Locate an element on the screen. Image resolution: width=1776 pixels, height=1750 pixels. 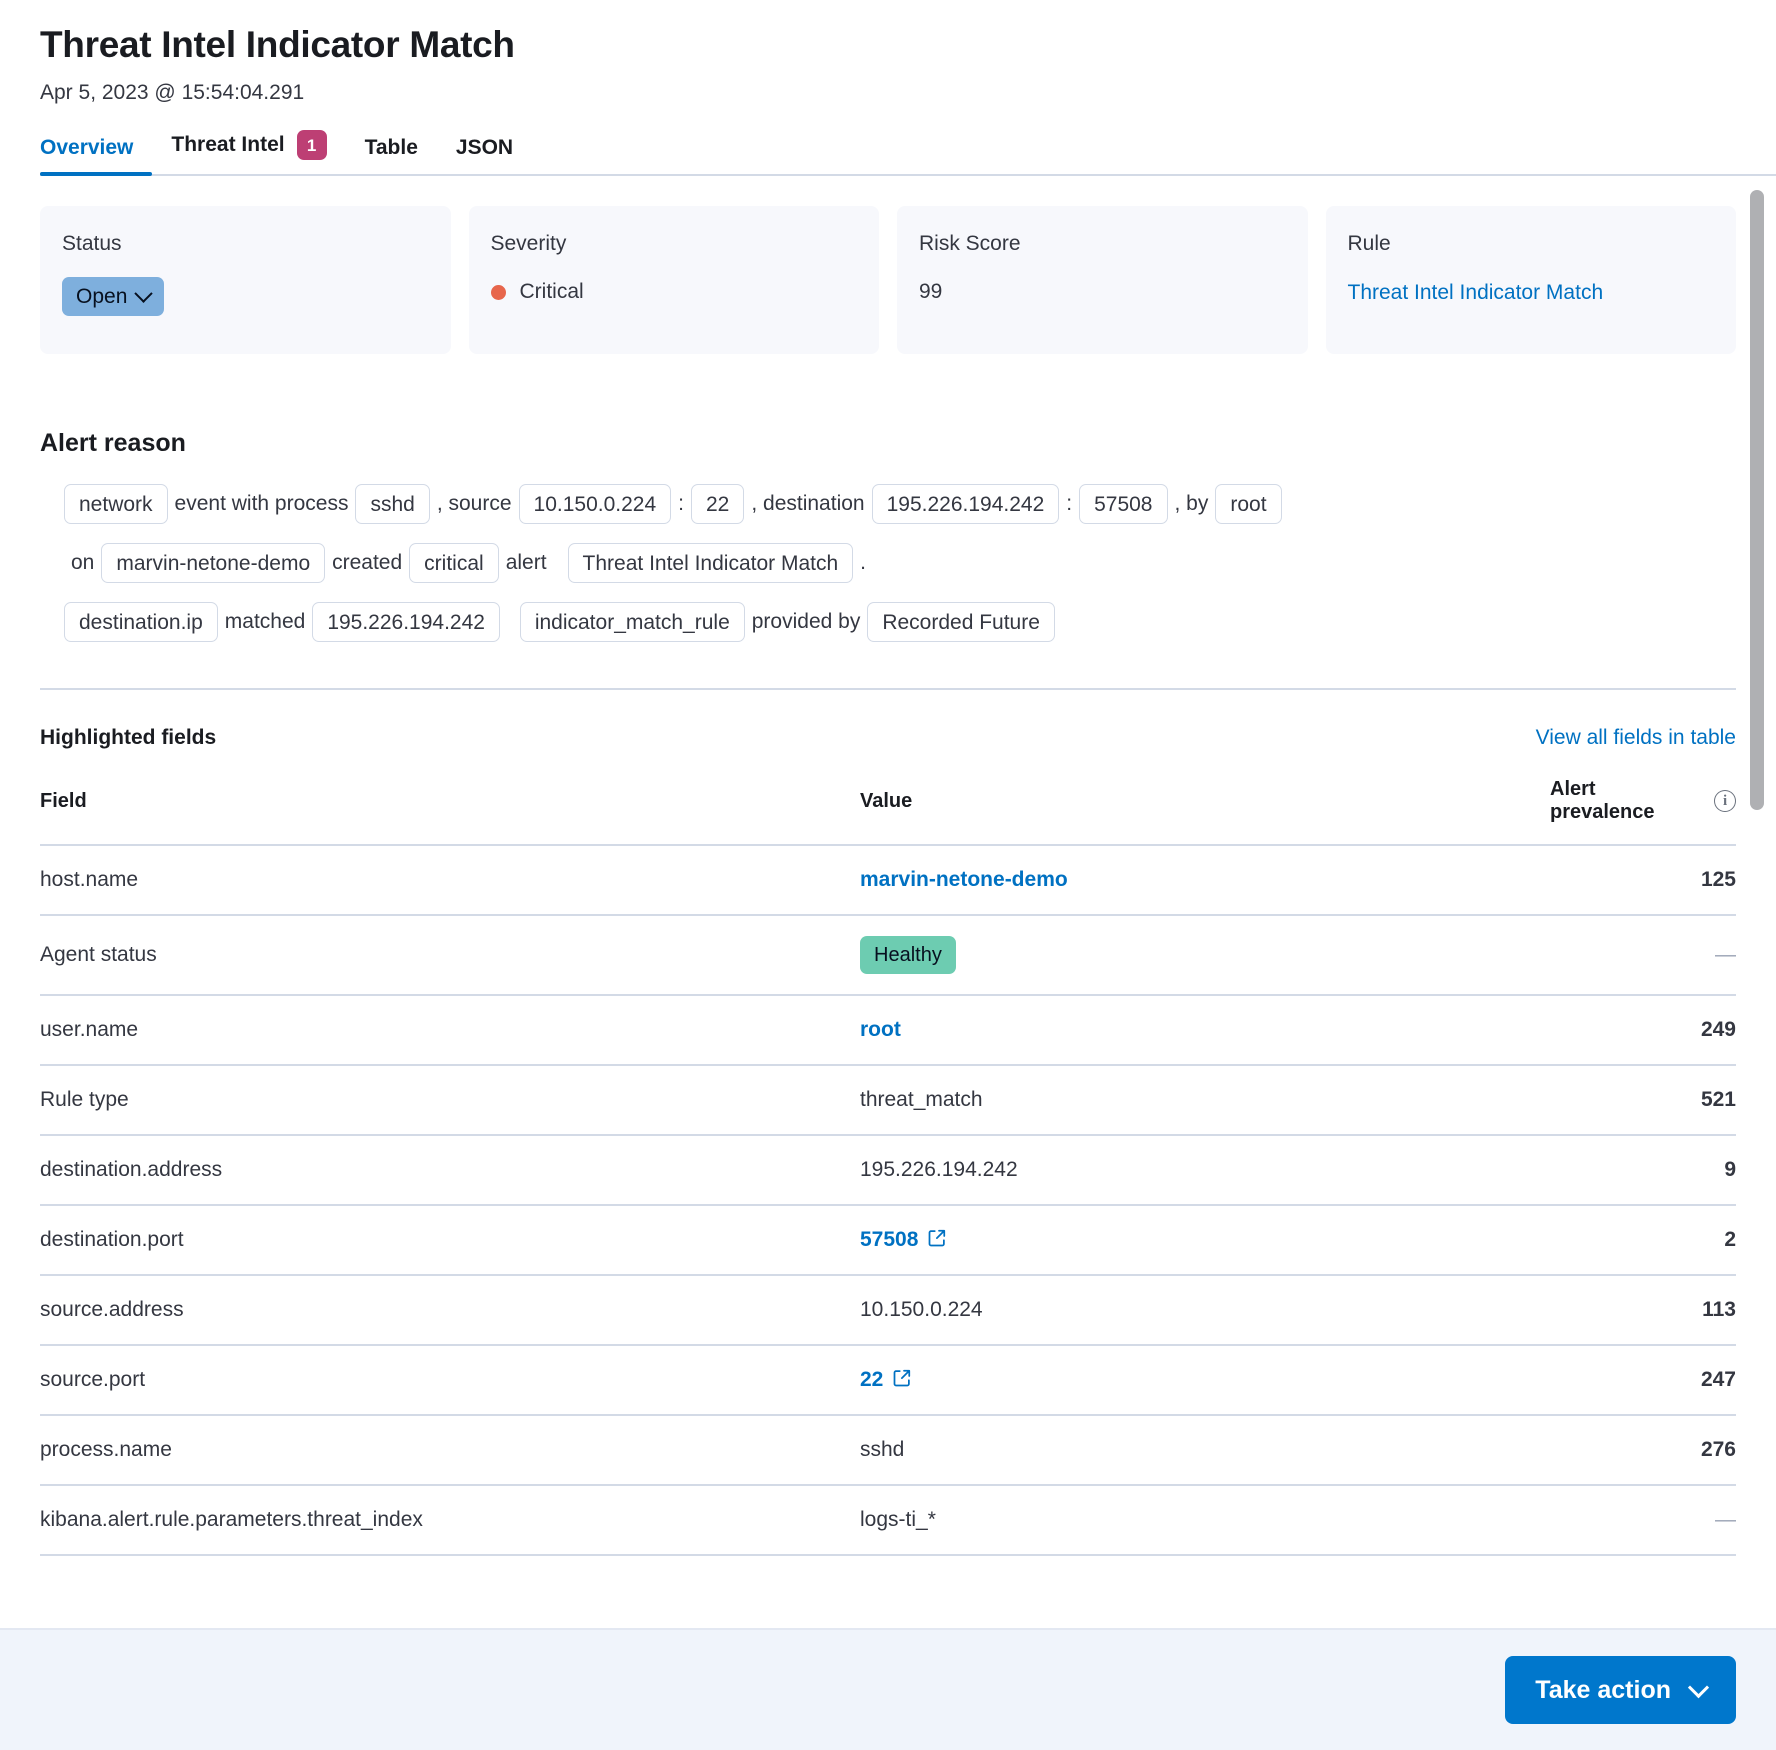
table-row: host.name marvin-netone-demo 125 is located at coordinates (888, 880).